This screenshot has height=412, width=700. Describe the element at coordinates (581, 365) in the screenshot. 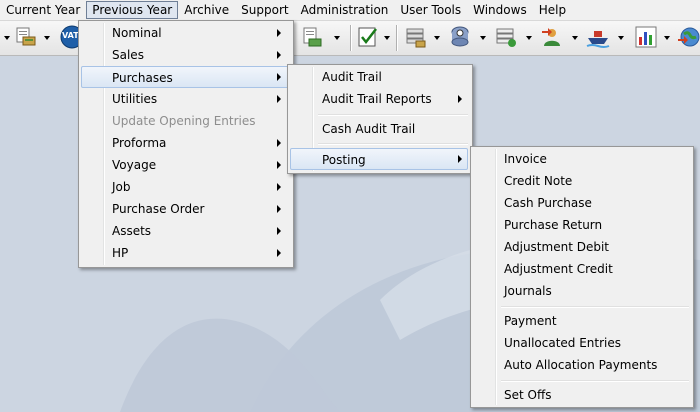

I see `menu-item-auto-allocation-payments: Auto Allocation Payments` at that location.